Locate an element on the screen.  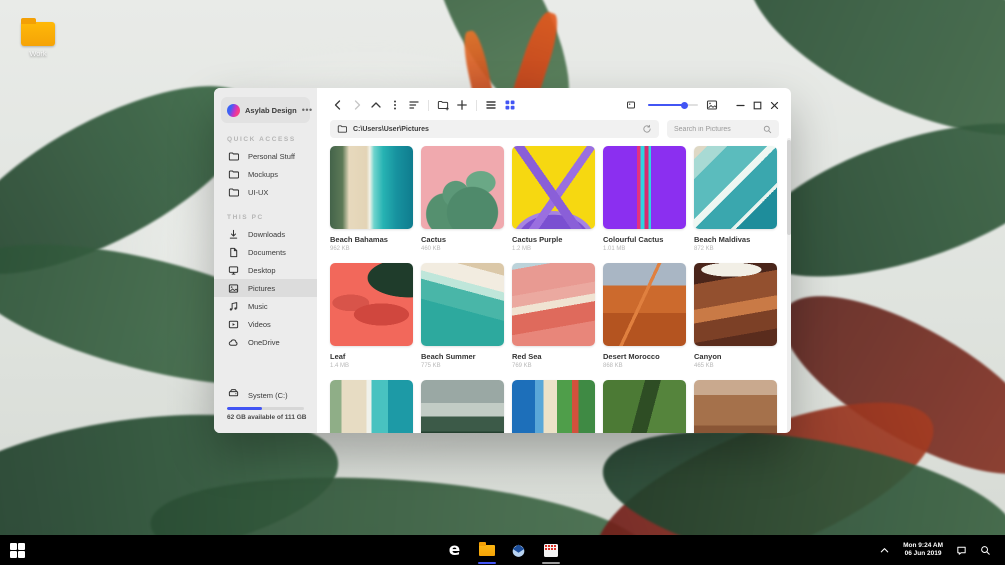
desktop-icon-work: Work is located at coordinates (38, 37).